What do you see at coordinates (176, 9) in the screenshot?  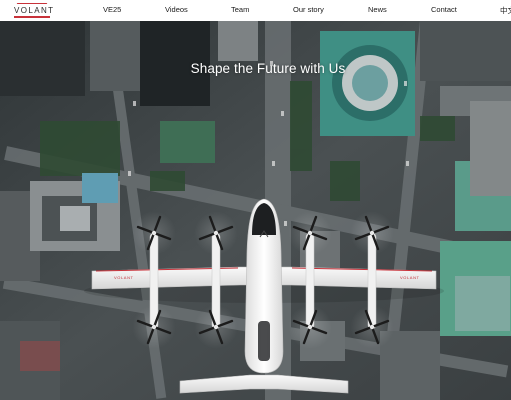 I see `nav-item-videos: Videos` at bounding box center [176, 9].